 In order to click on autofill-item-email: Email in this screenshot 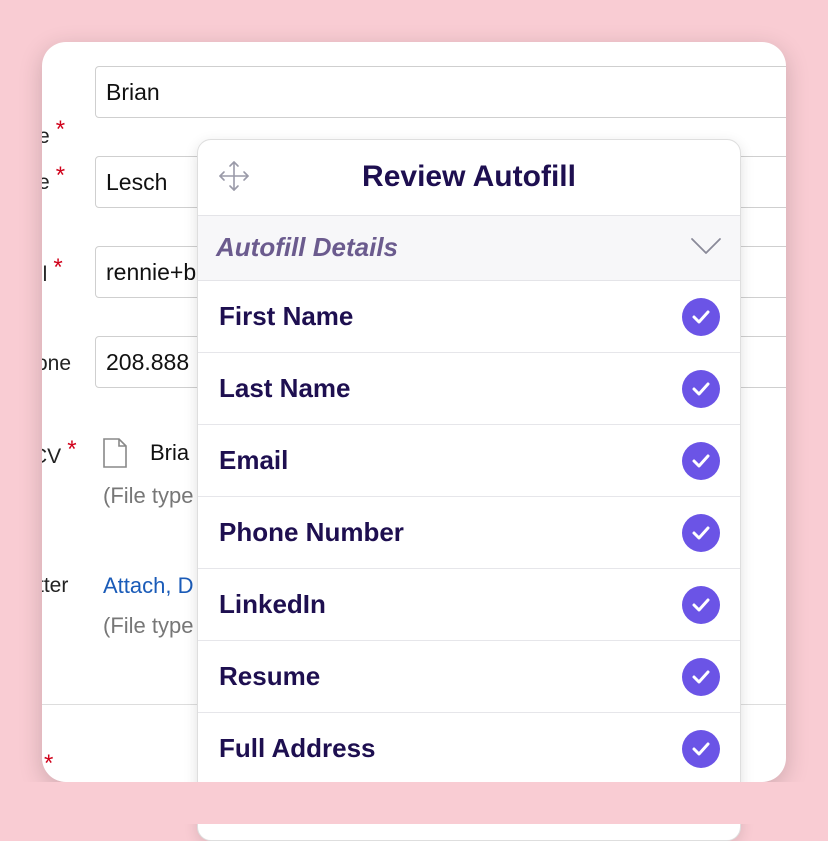, I will do `click(469, 461)`.